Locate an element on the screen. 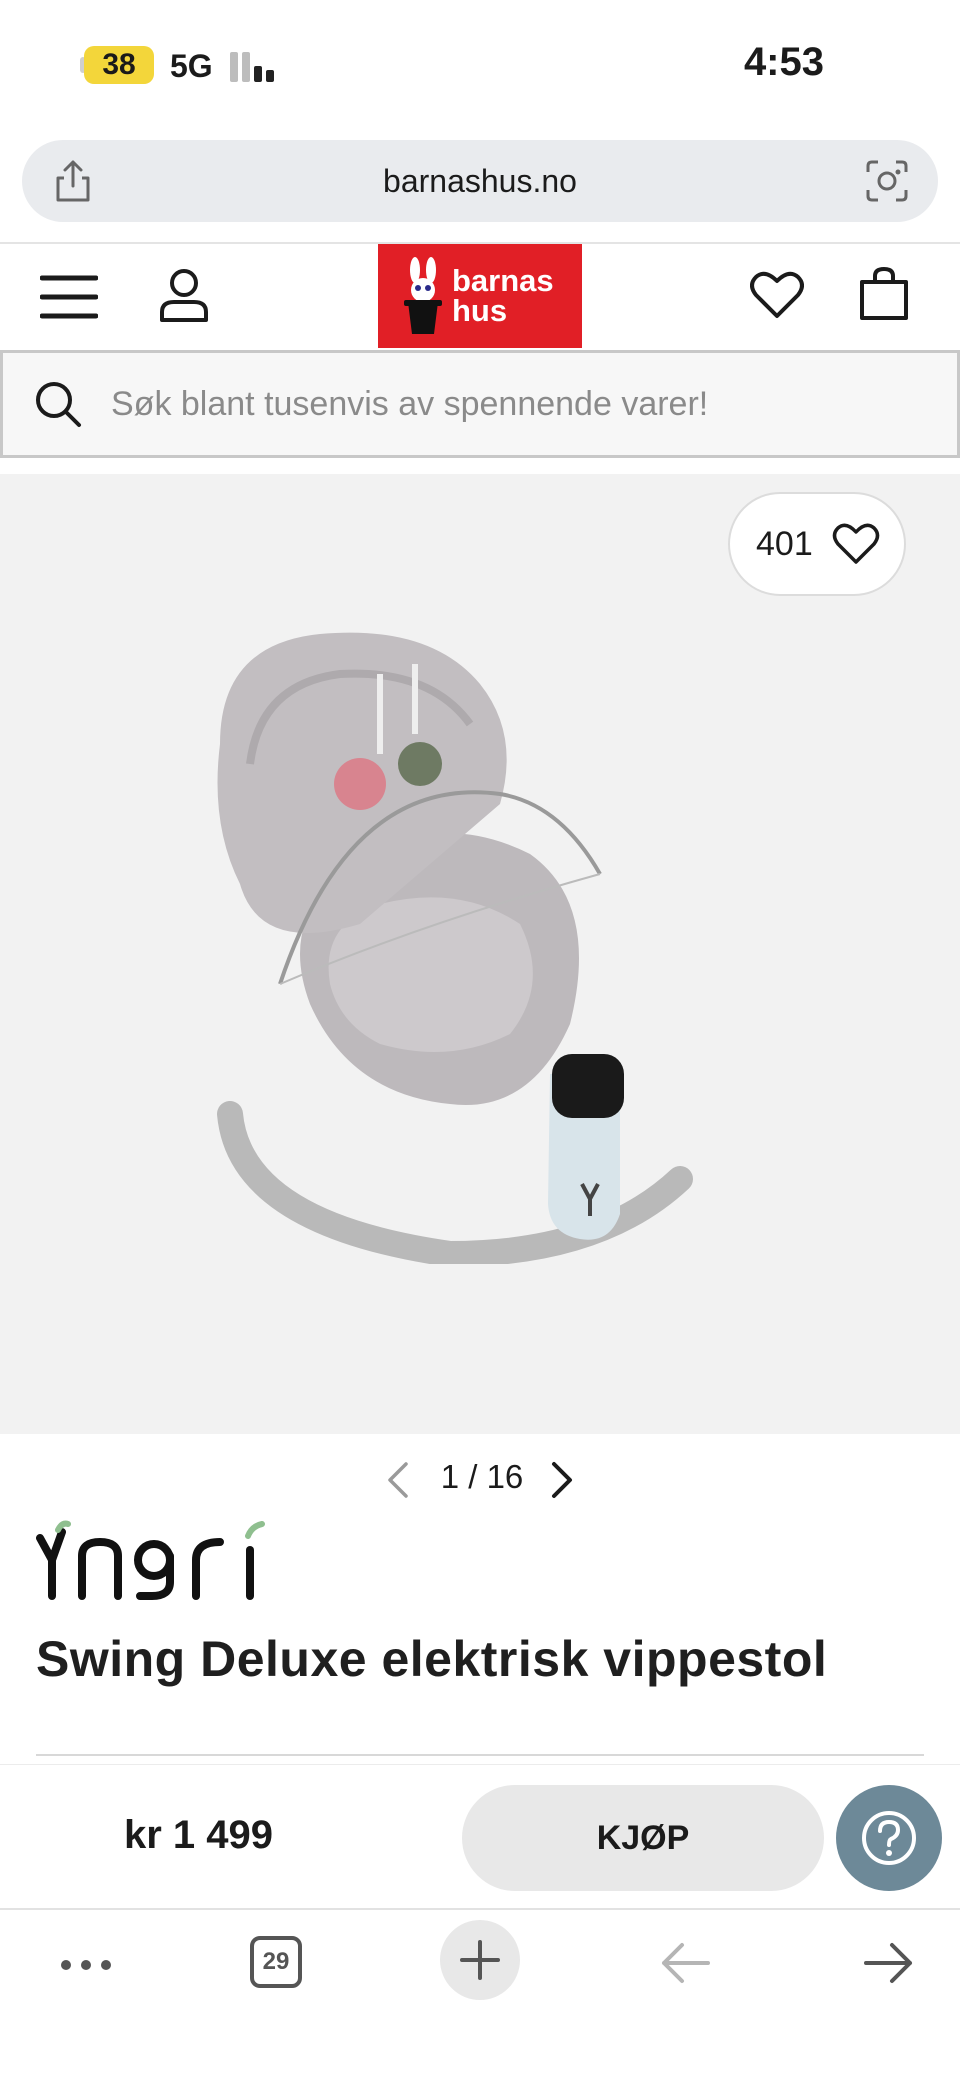  status-bar: 38 5G 4:53 is located at coordinates (480, 65).